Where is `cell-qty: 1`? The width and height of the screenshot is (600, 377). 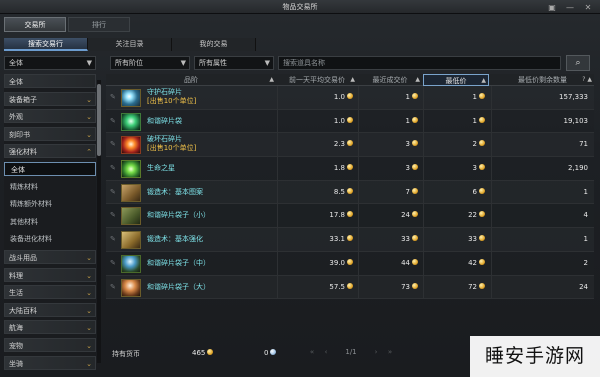
cell-qty: 1 is located at coordinates (586, 192).